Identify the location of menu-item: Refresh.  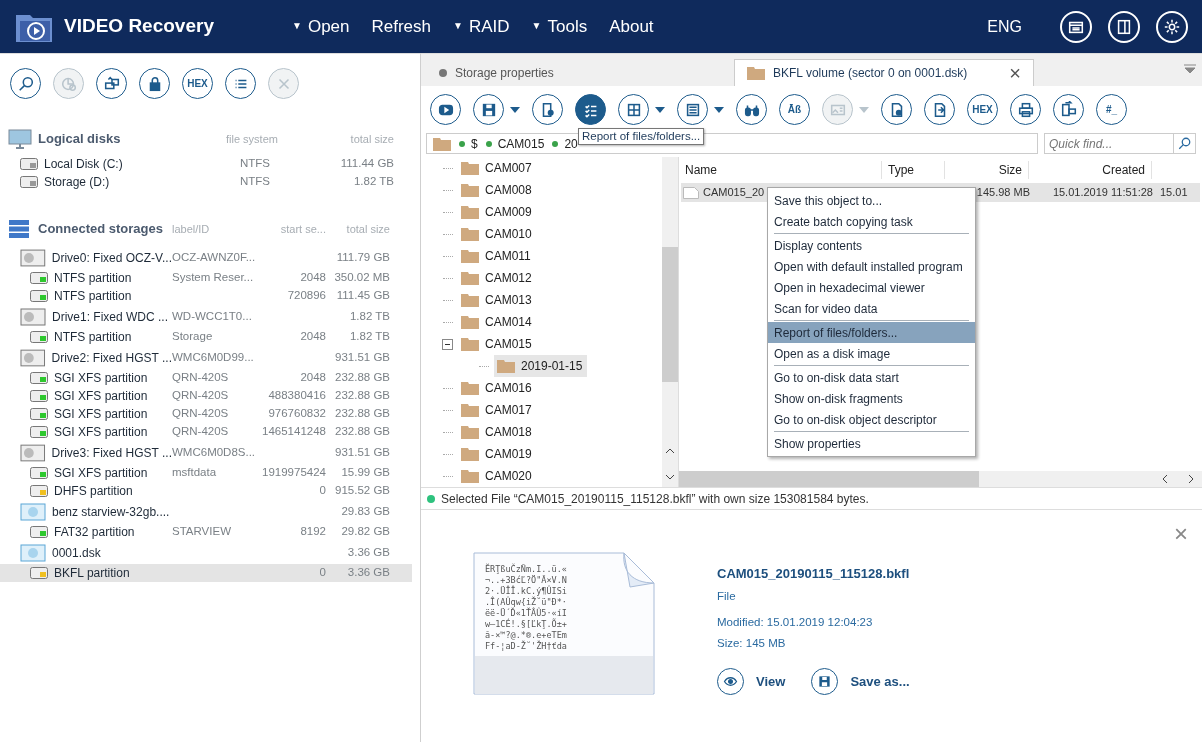
(401, 26).